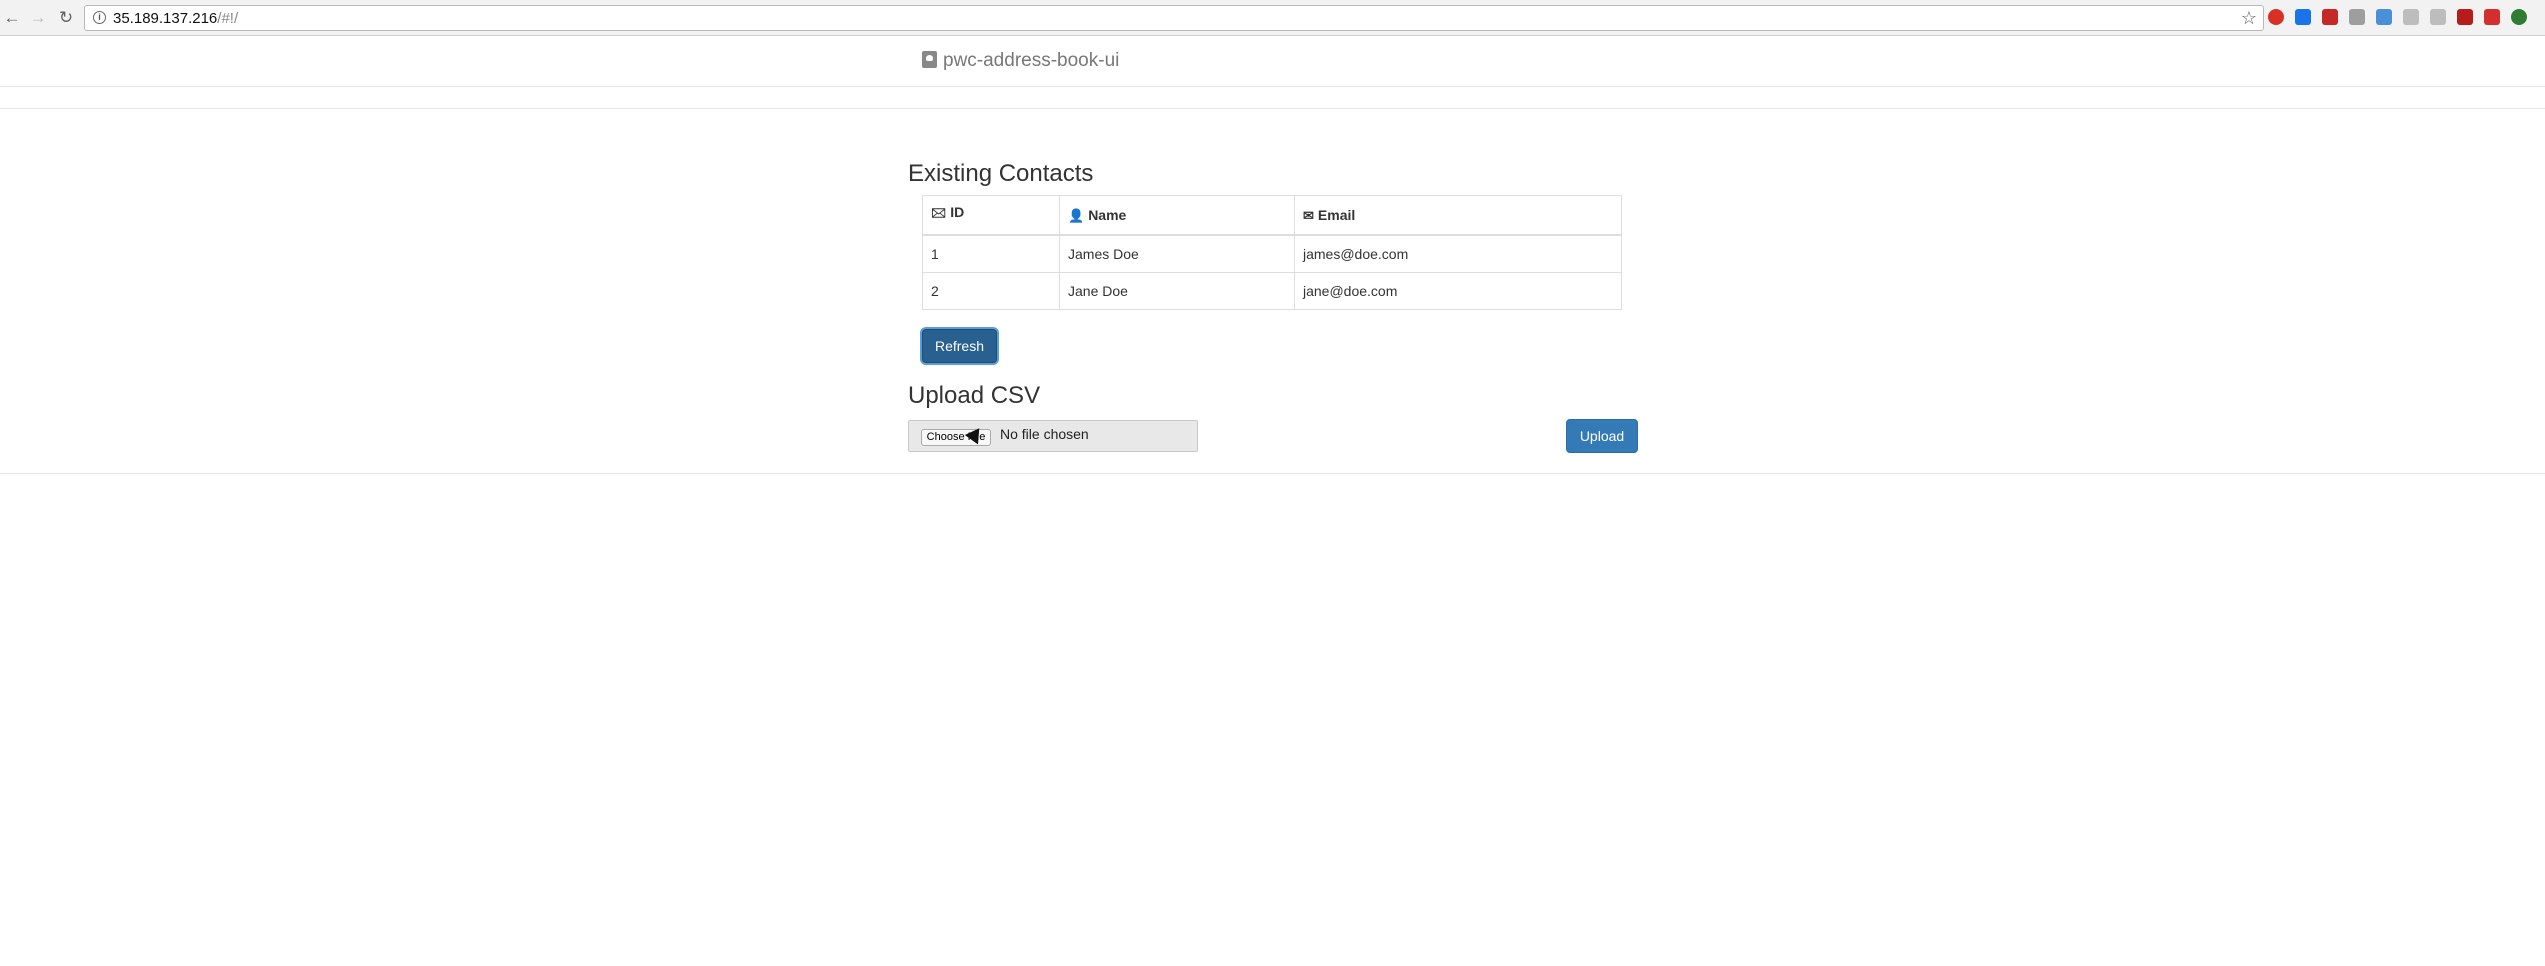 Image resolution: width=2545 pixels, height=966 pixels. Describe the element at coordinates (2249, 18) in the screenshot. I see `bookmark-star-icon: ☆` at that location.